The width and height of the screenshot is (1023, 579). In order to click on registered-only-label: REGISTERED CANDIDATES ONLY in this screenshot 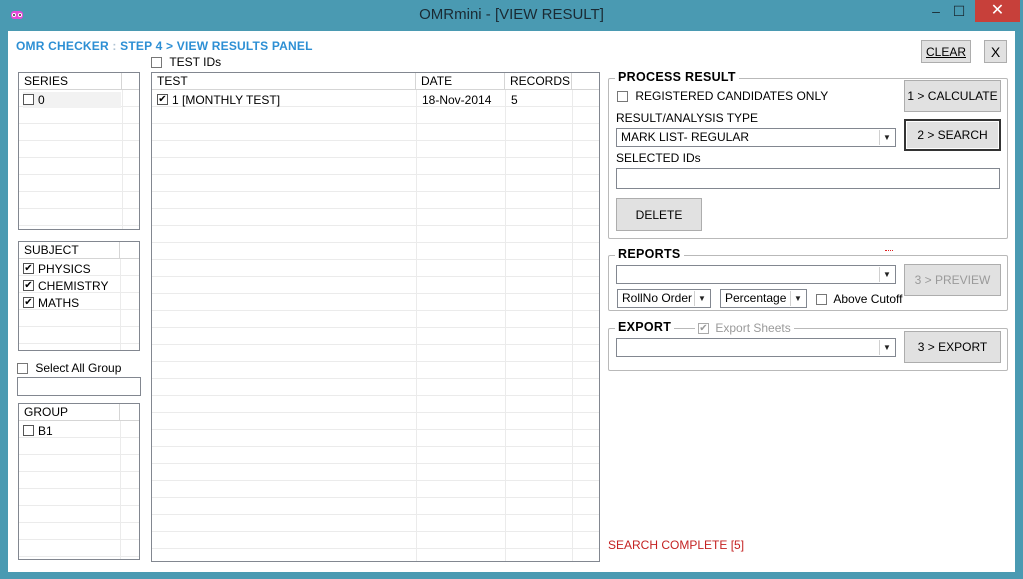, I will do `click(732, 96)`.